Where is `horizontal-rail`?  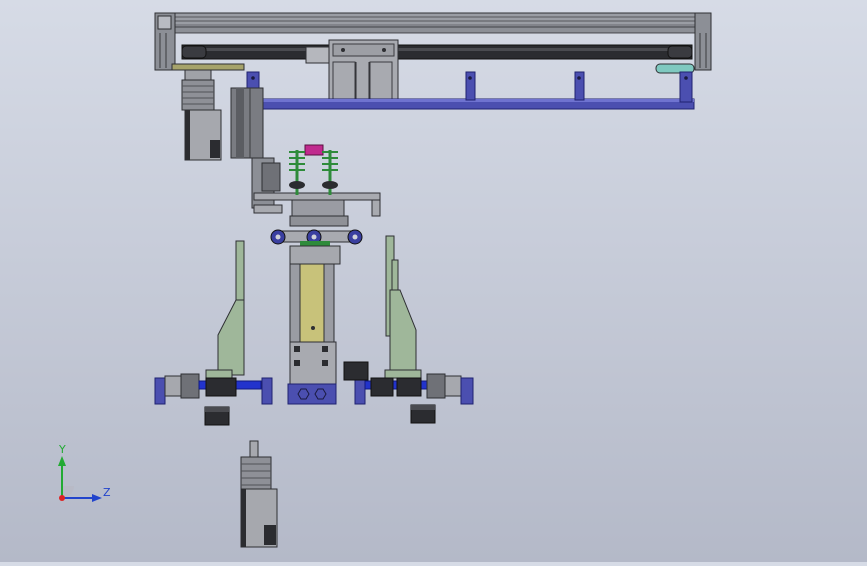
horizontal-rail is located at coordinates (470, 90).